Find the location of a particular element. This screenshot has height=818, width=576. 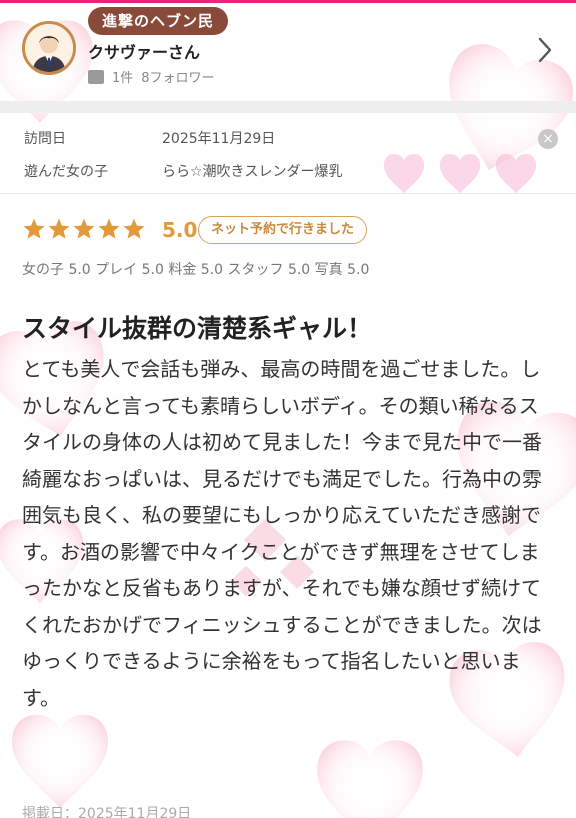

reviewer-stats: 1件 8フォロワー is located at coordinates (151, 76).